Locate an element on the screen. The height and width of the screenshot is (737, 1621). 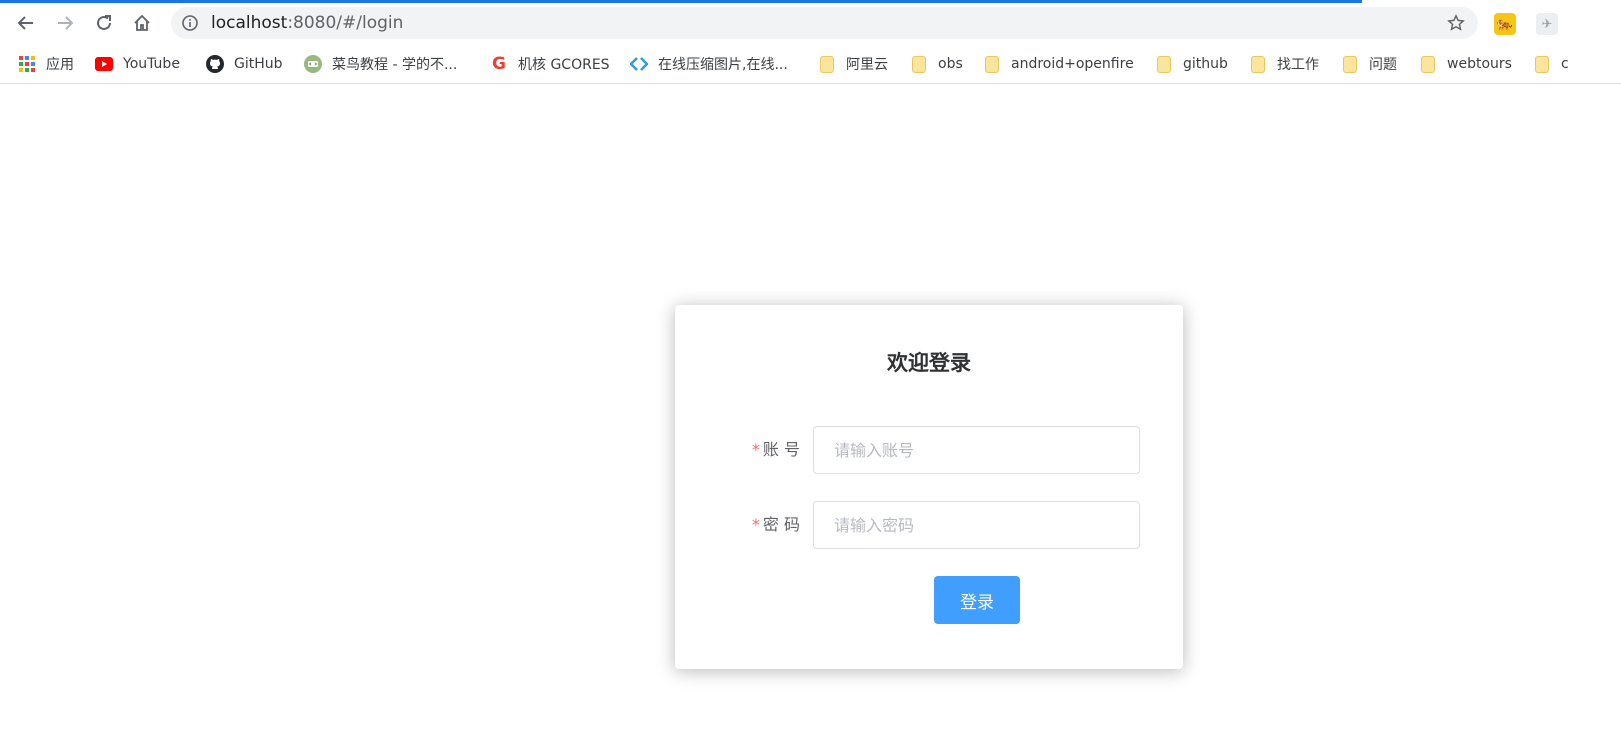
bookmark-label: android+openfire is located at coordinates (1072, 64).